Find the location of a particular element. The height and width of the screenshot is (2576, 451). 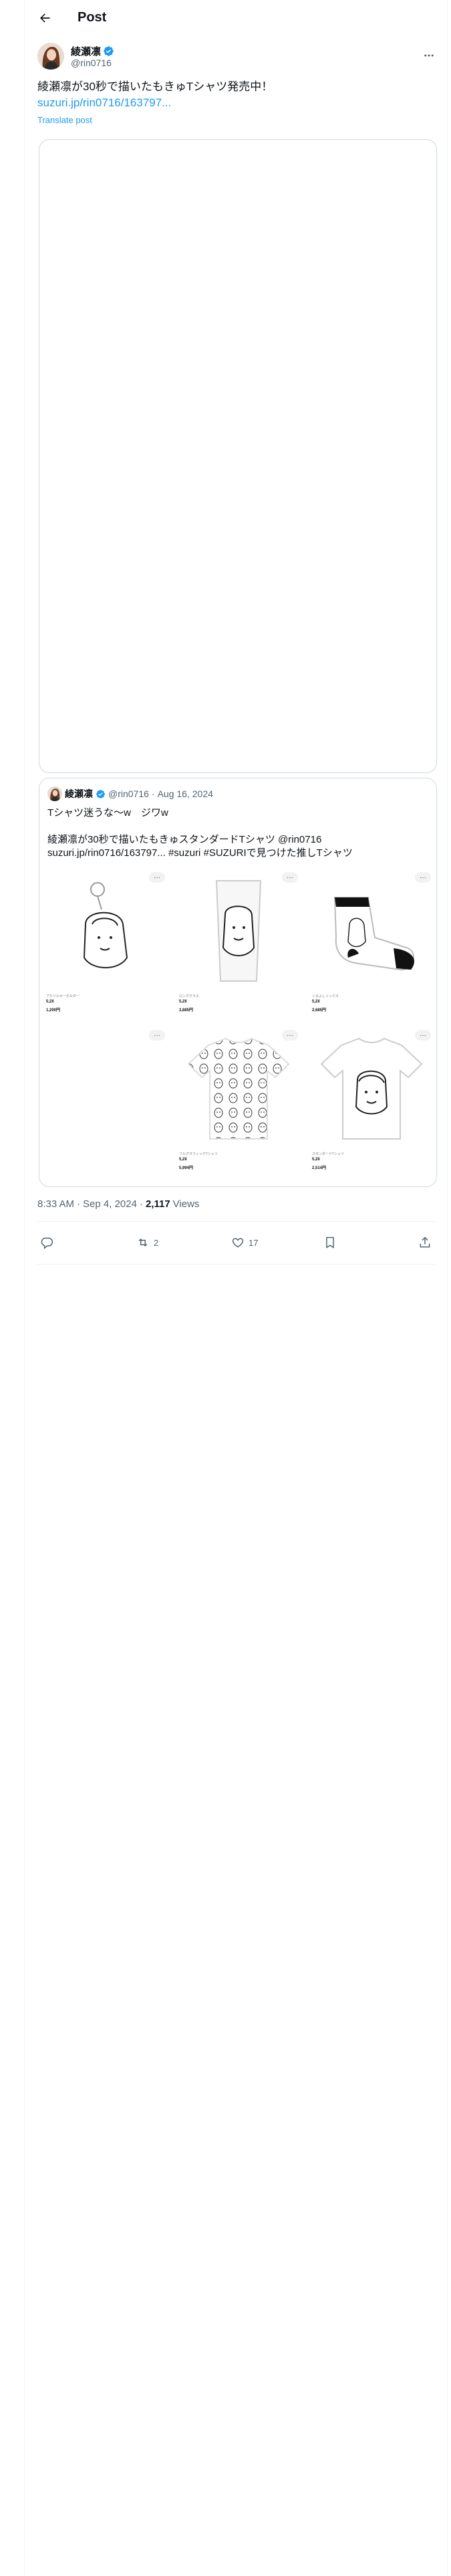

like-count: 17 is located at coordinates (254, 1242).